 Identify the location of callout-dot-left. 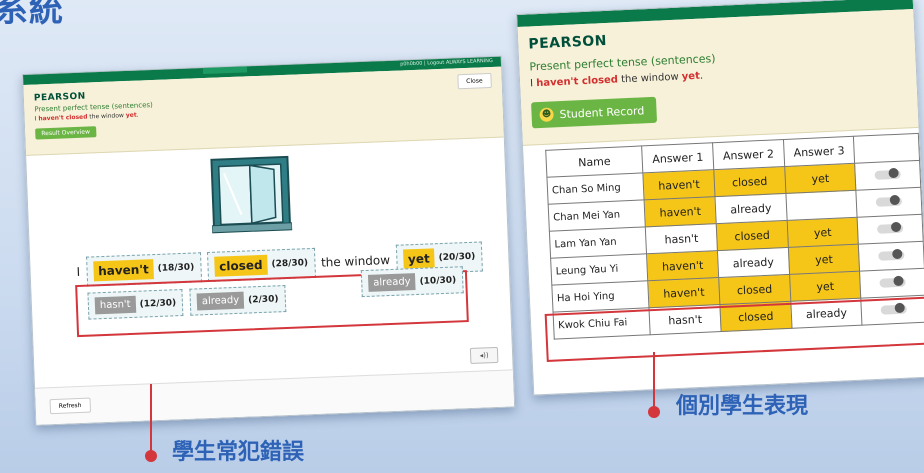
(151, 456).